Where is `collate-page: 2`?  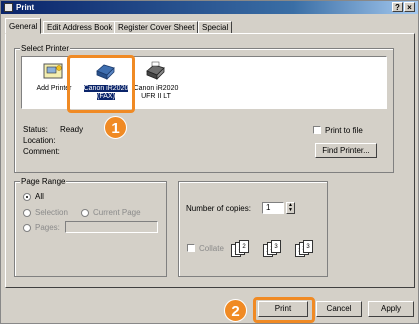
collate-page: 2 is located at coordinates (244, 246).